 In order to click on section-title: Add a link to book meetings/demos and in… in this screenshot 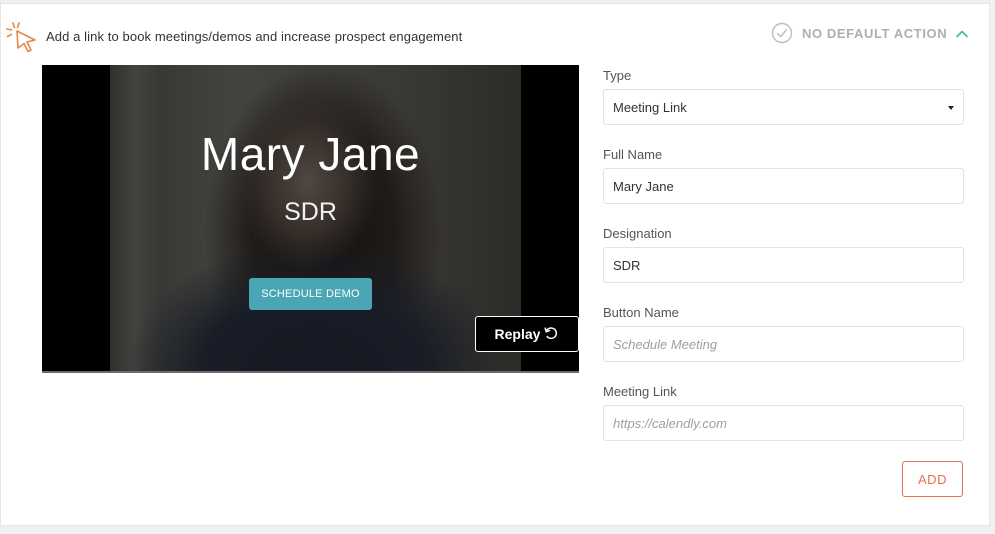, I will do `click(254, 36)`.